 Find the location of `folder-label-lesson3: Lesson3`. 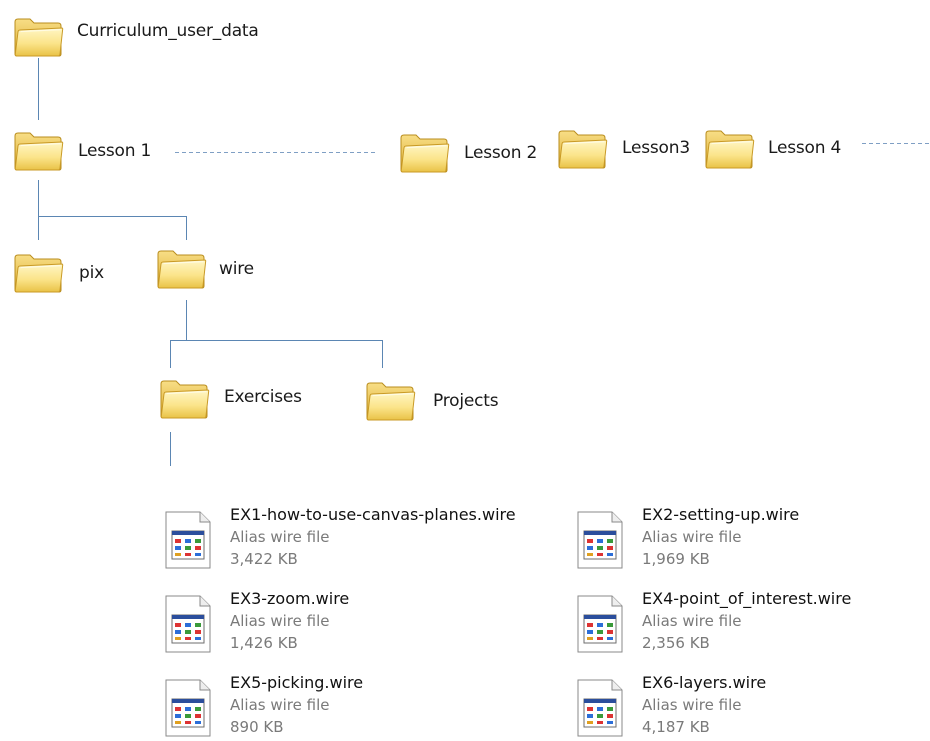

folder-label-lesson3: Lesson3 is located at coordinates (656, 148).